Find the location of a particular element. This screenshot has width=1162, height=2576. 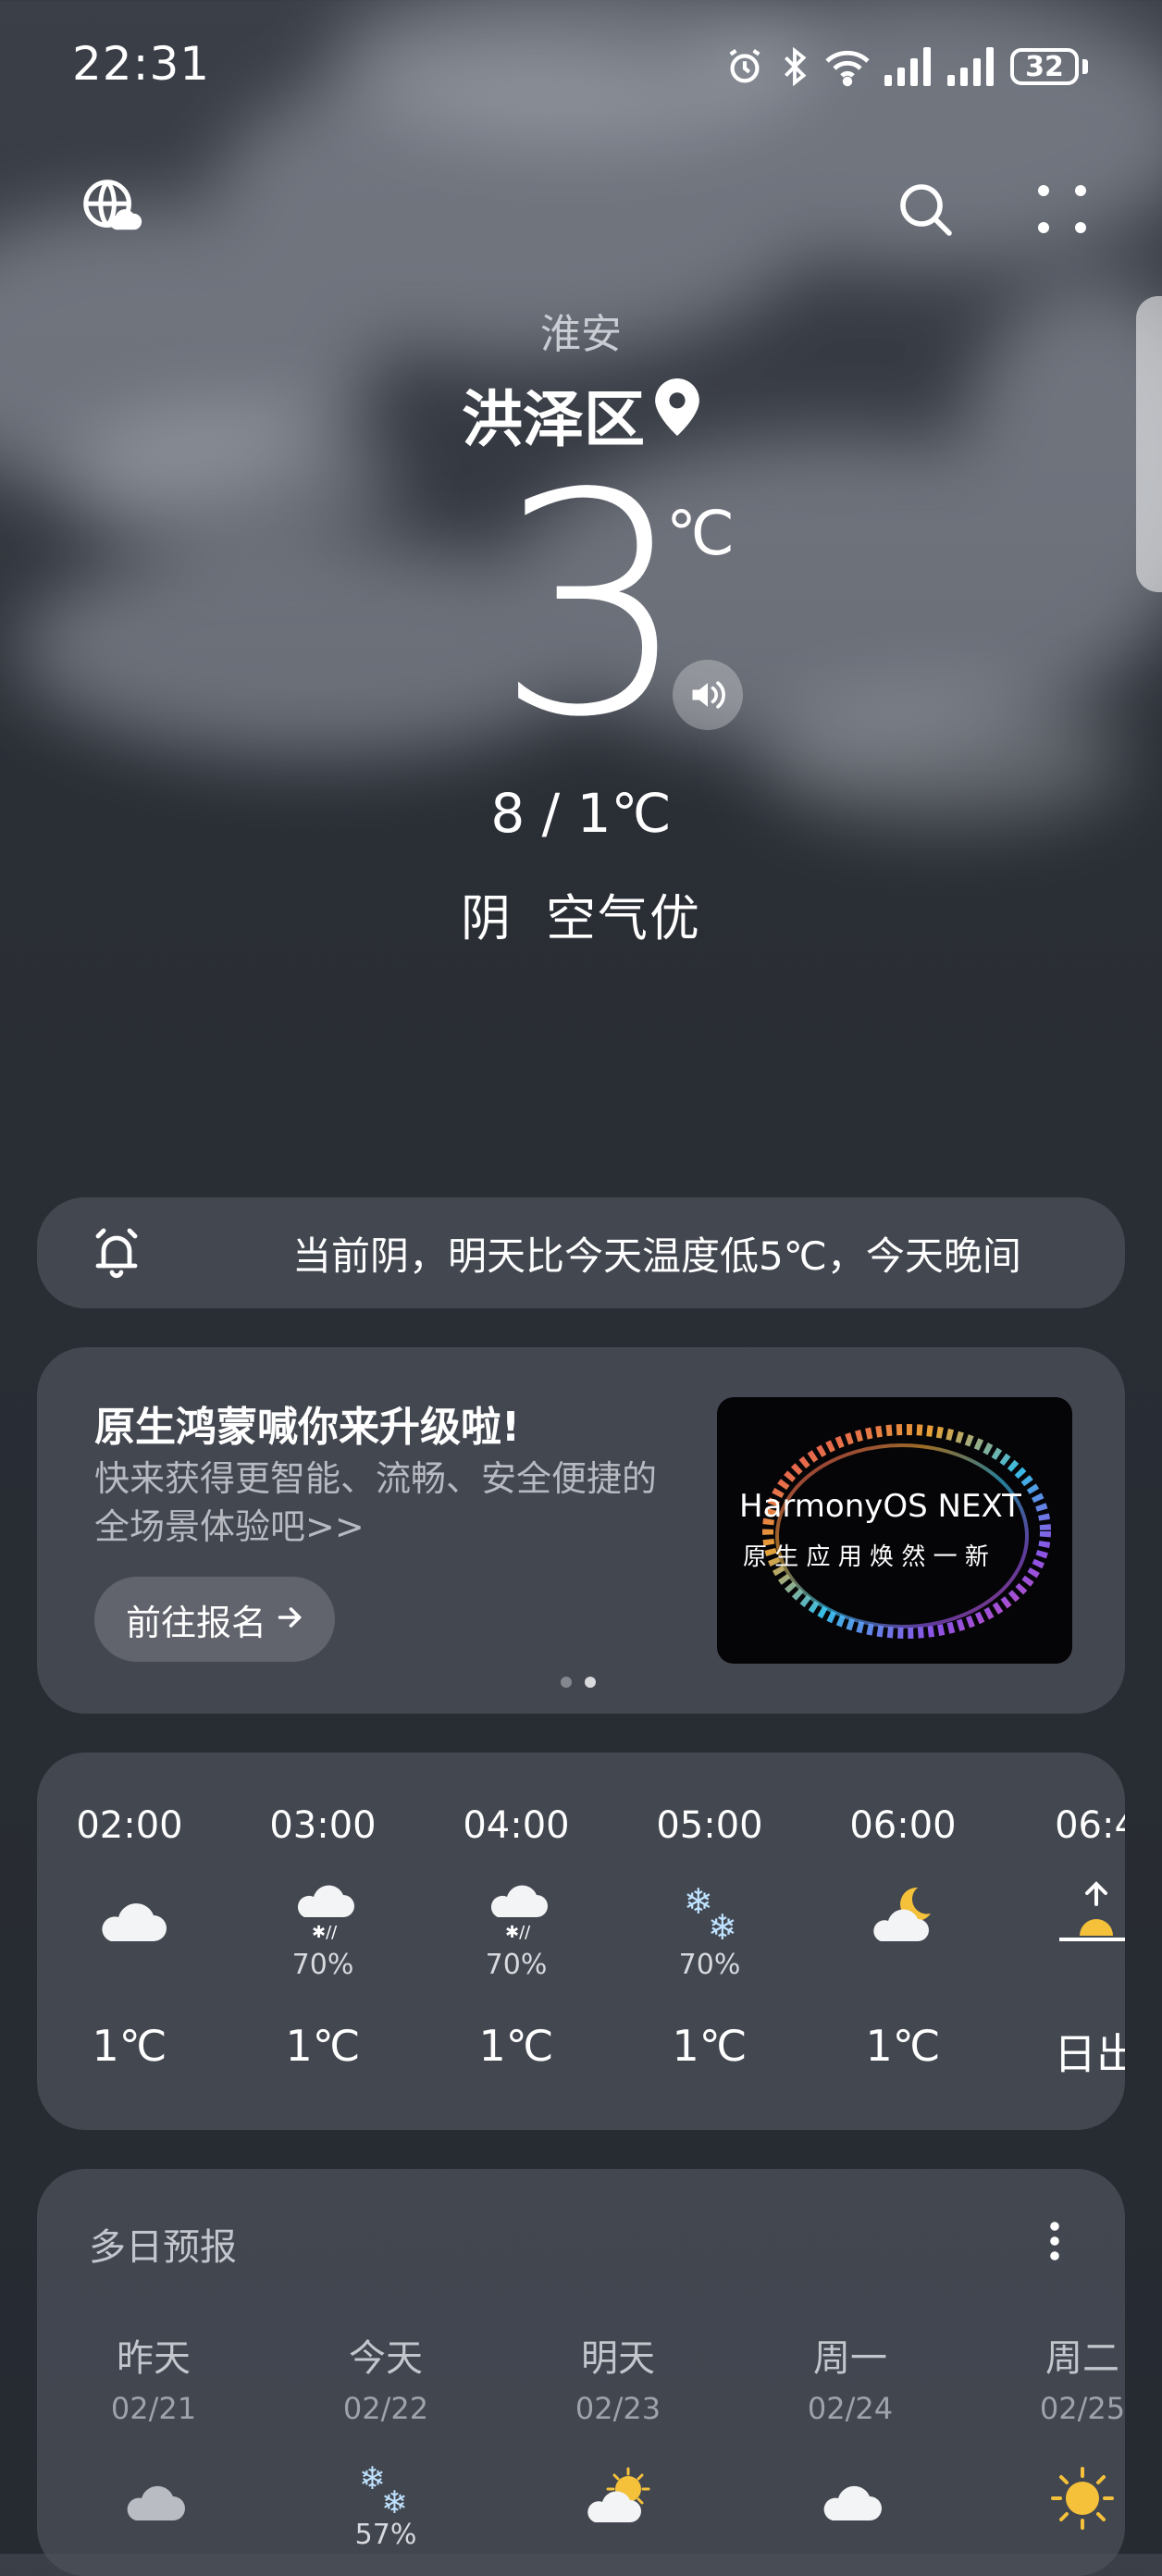

register-button: 前往报名 is located at coordinates (214, 1620).